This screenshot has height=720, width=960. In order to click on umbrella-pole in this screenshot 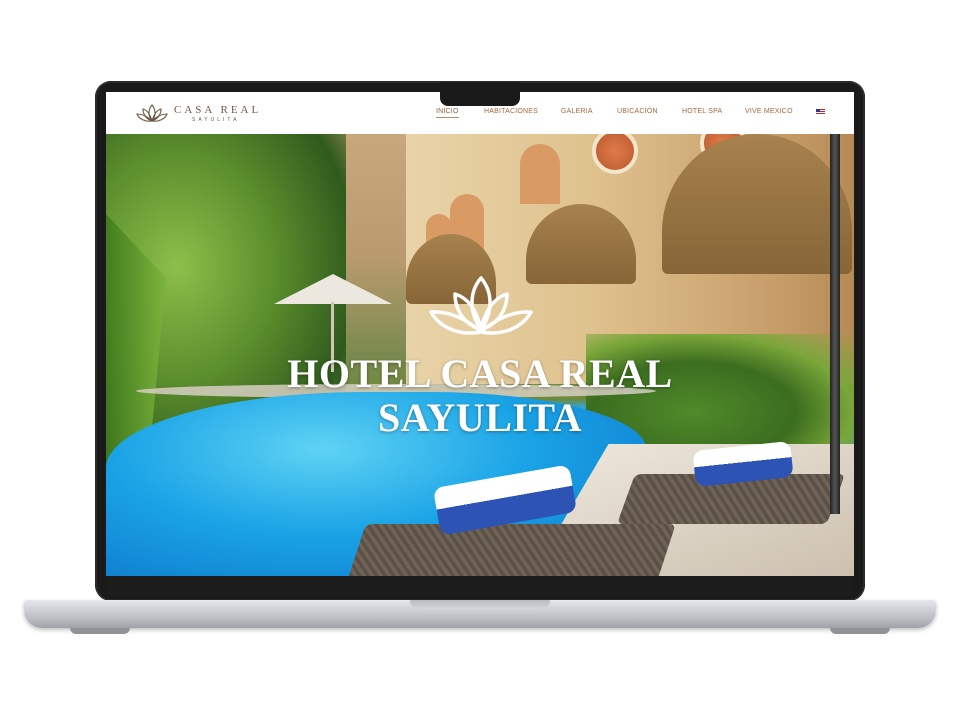, I will do `click(835, 324)`.